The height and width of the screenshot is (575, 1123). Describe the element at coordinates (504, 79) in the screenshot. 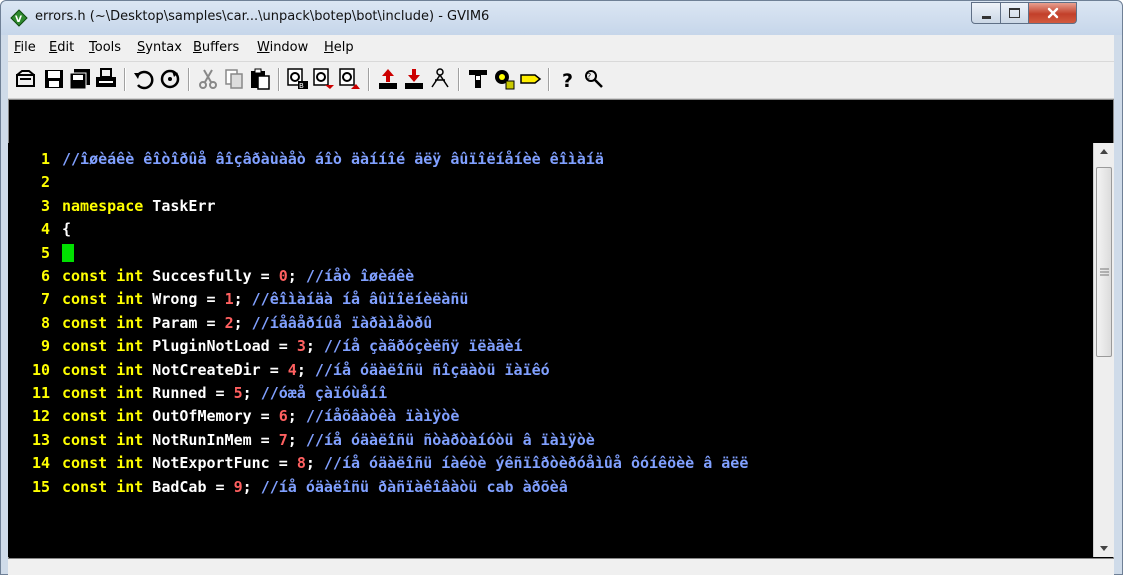

I see `run-shell-icon` at that location.